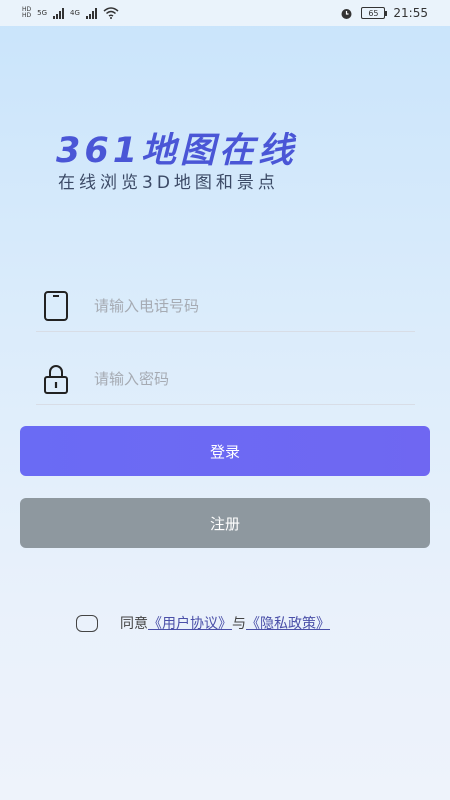 The width and height of the screenshot is (450, 800). Describe the element at coordinates (111, 13) in the screenshot. I see `wifi-icon` at that location.